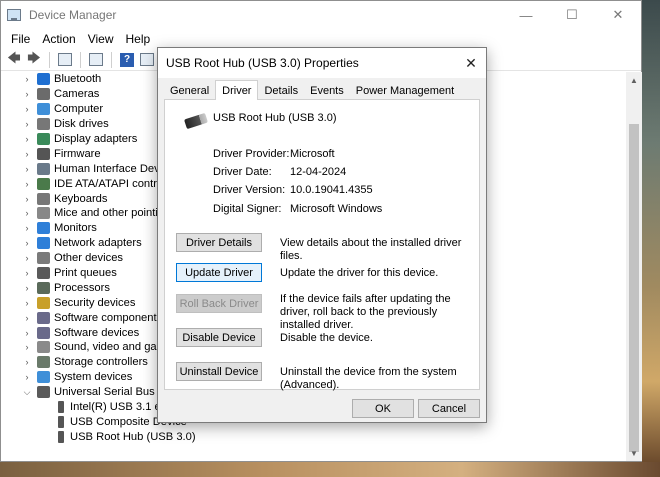  What do you see at coordinates (43, 183) in the screenshot?
I see `ide-icon` at bounding box center [43, 183].